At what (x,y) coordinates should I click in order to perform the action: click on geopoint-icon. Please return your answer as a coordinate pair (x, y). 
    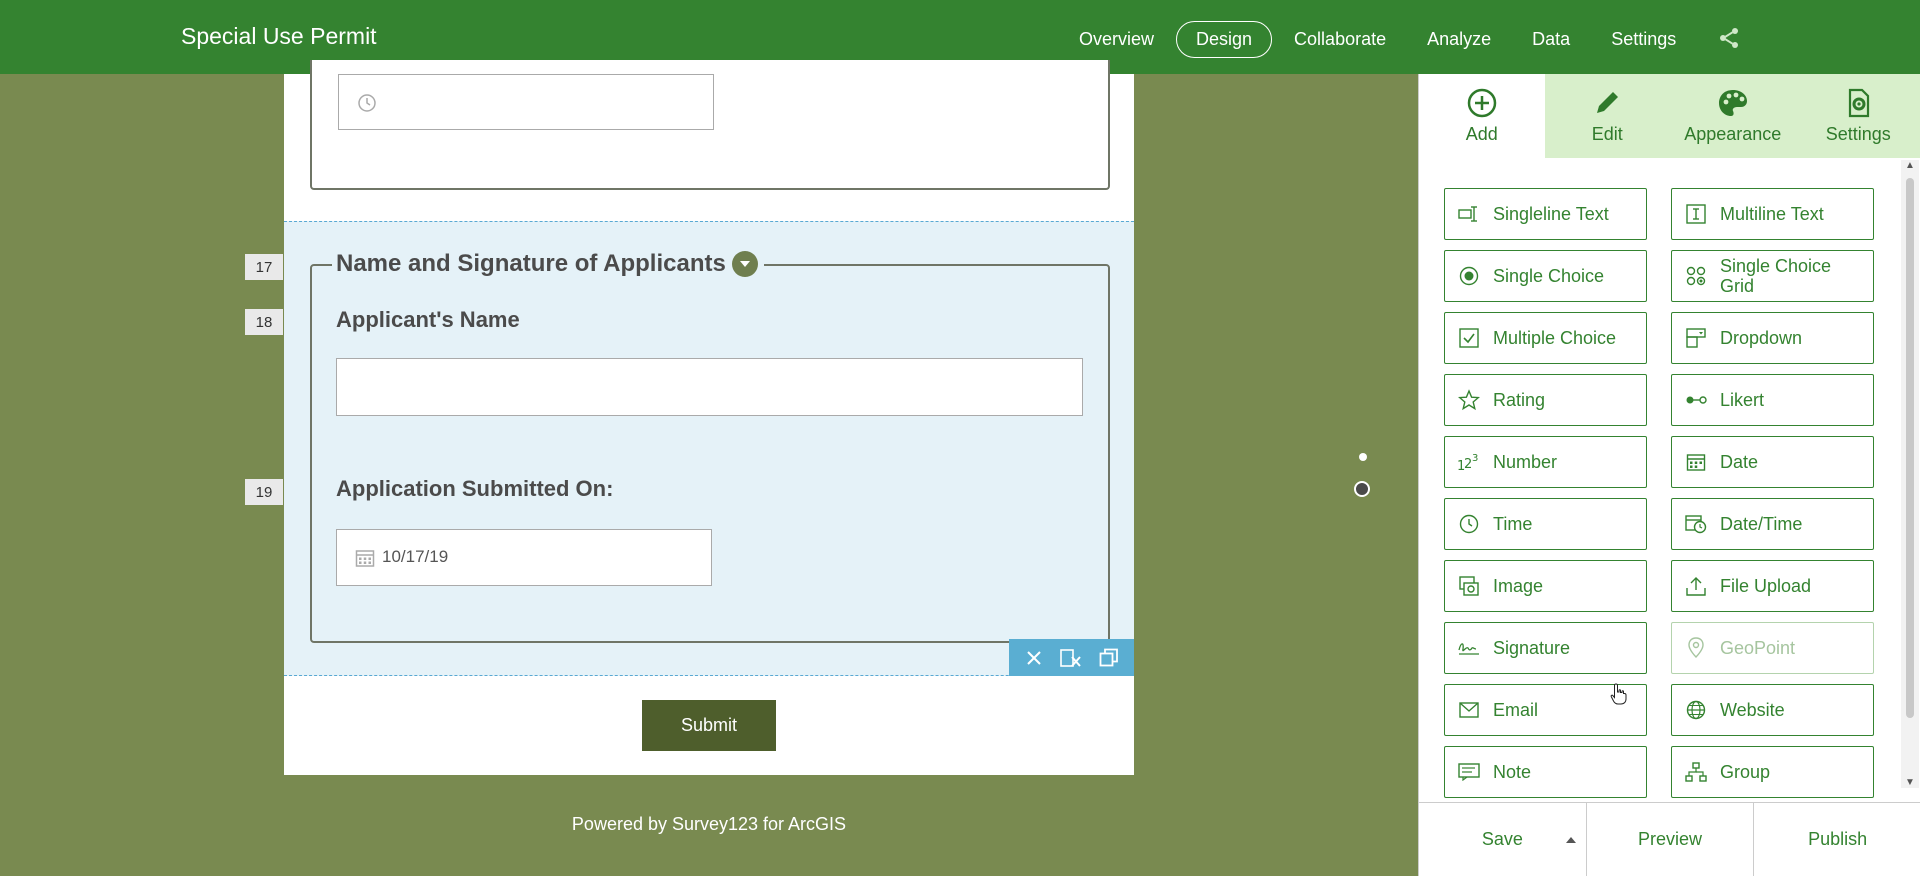
    Looking at the image, I should click on (1696, 647).